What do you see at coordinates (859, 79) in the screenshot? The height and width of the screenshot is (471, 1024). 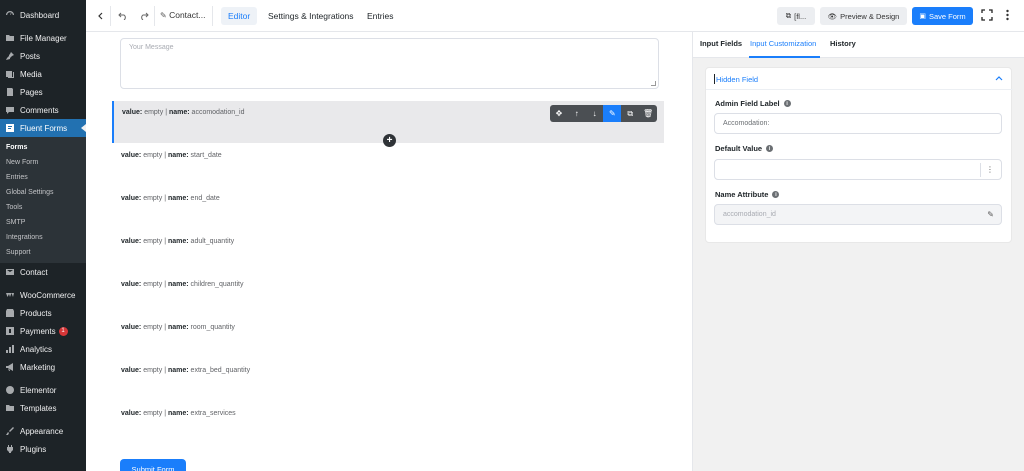 I see `section-header: Hidden Field` at bounding box center [859, 79].